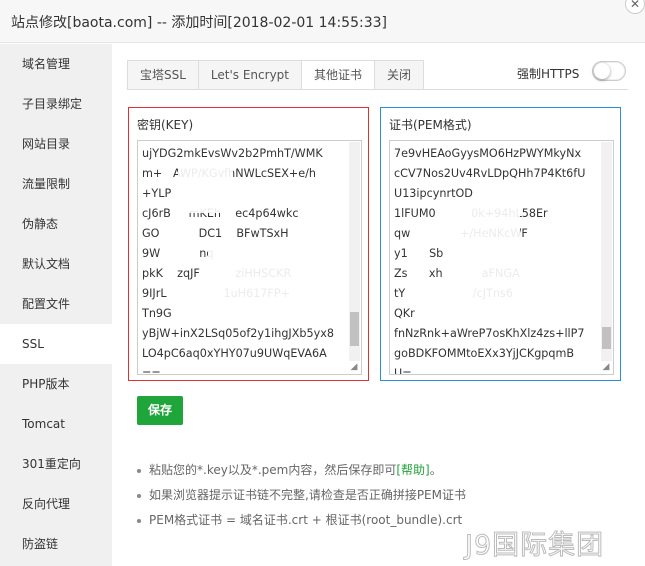  What do you see at coordinates (534, 546) in the screenshot?
I see `watermark: J9国际集团` at bounding box center [534, 546].